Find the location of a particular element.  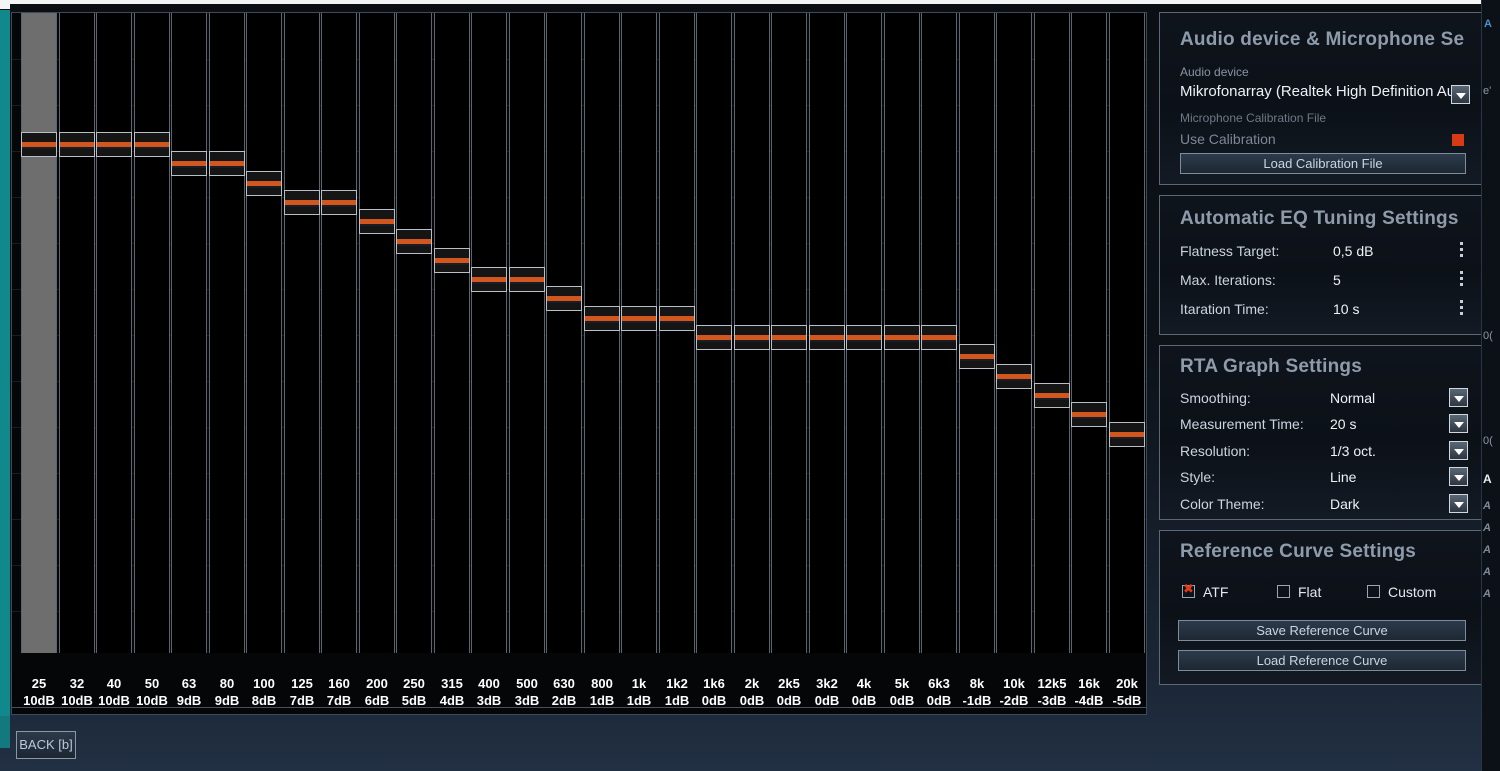

style-dropdown-arrow-icon is located at coordinates (1458, 476).